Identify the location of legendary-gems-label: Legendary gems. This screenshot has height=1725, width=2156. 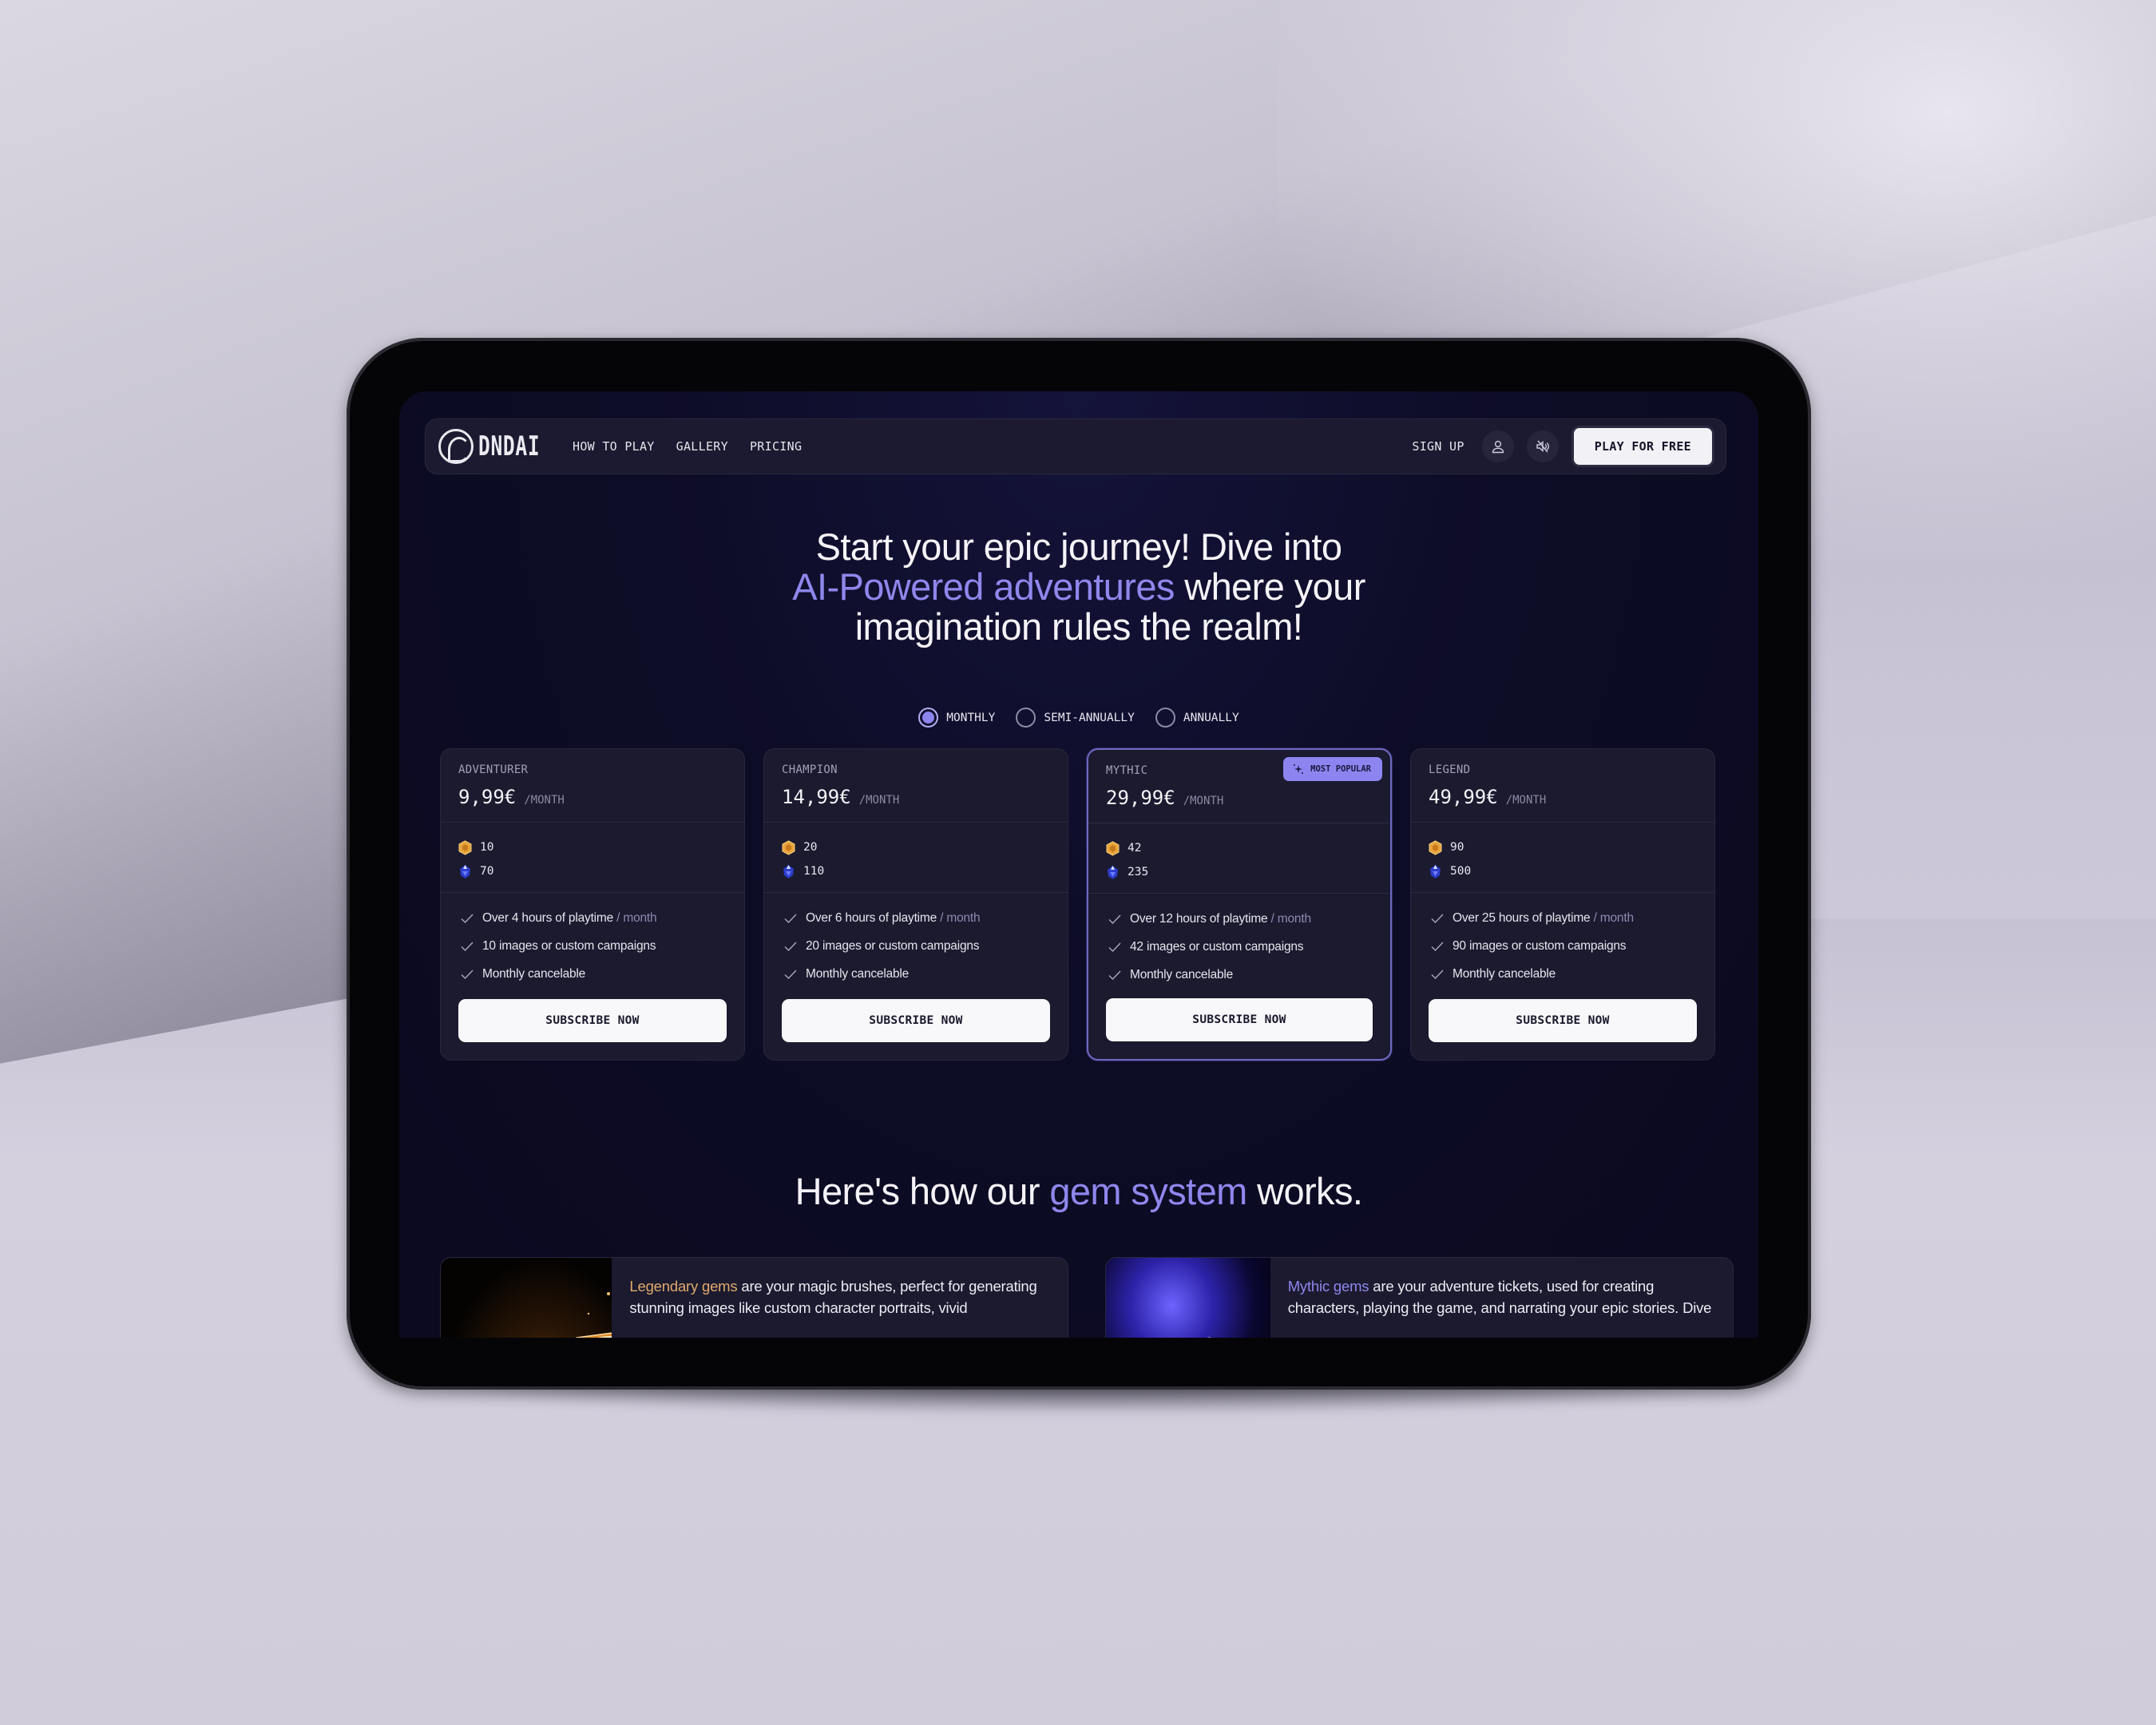
(683, 1287).